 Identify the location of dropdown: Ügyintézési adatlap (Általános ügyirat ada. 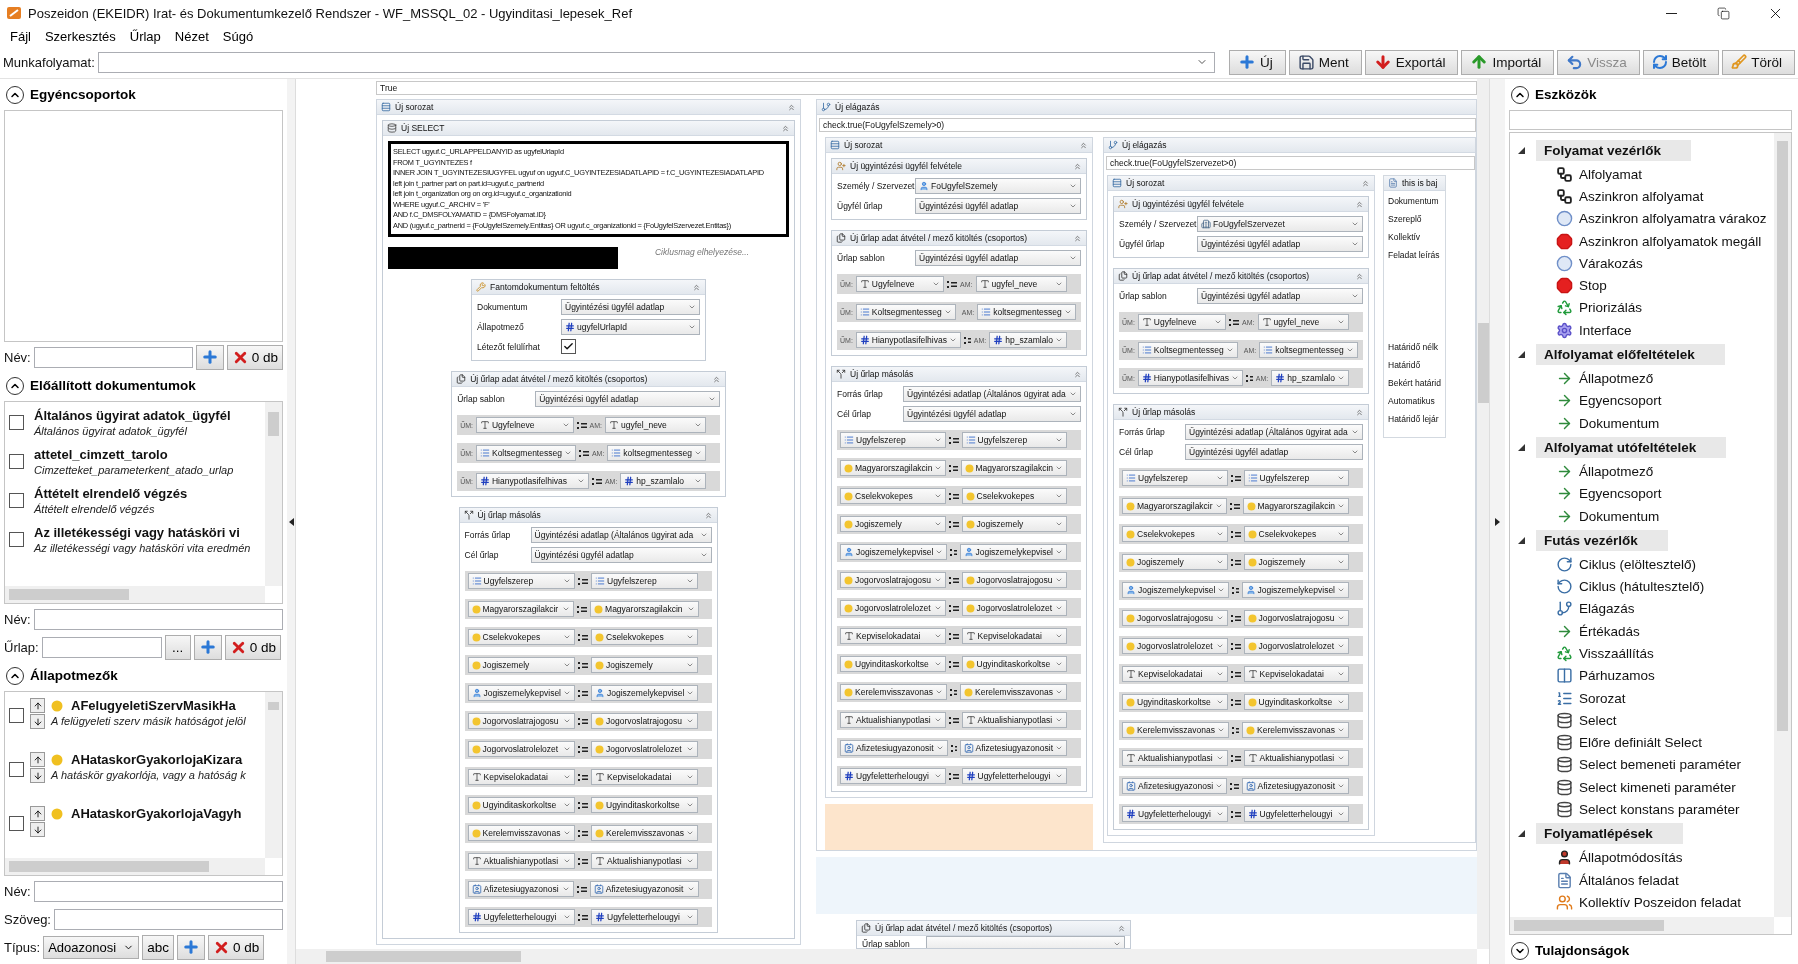
(1274, 431).